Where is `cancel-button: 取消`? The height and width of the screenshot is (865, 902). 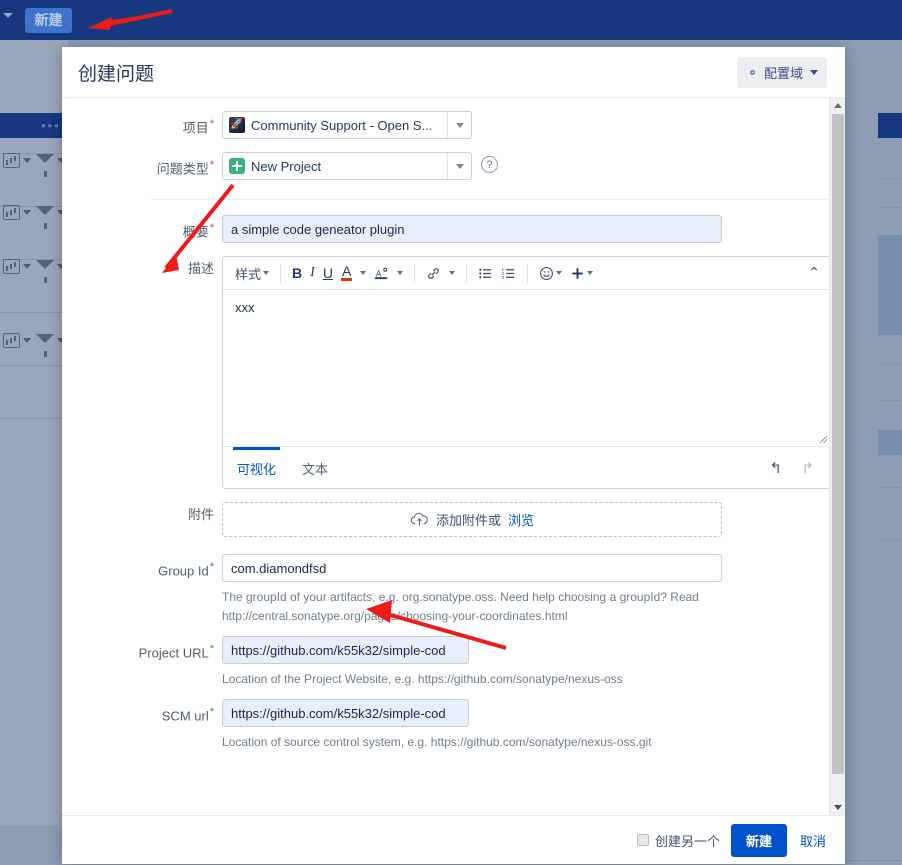 cancel-button: 取消 is located at coordinates (813, 840).